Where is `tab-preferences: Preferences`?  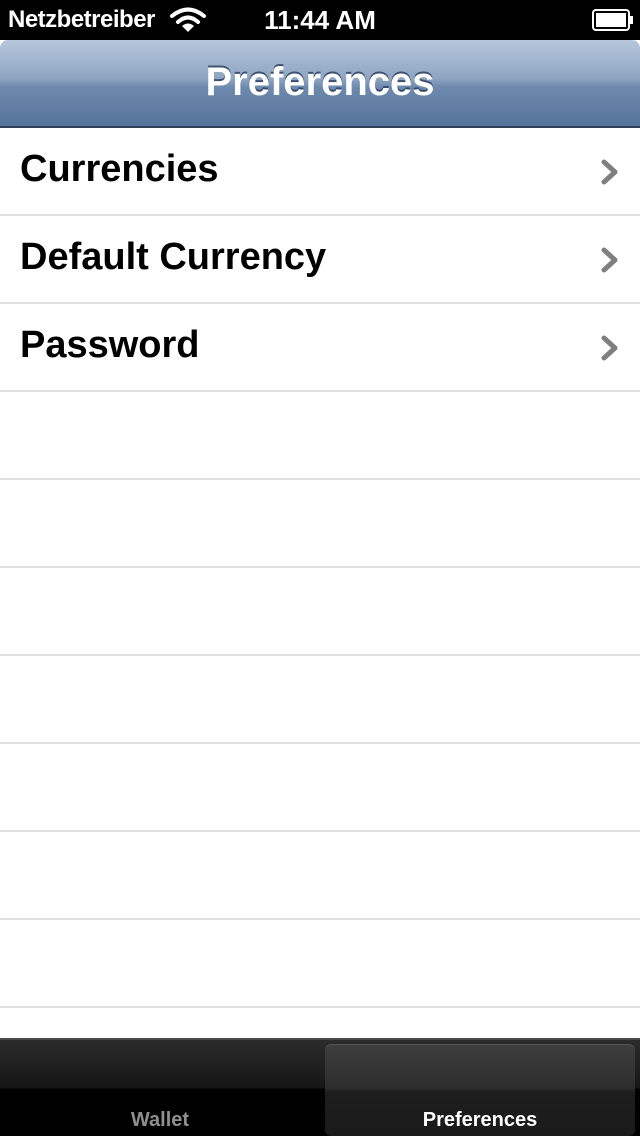
tab-preferences: Preferences is located at coordinates (480, 1088).